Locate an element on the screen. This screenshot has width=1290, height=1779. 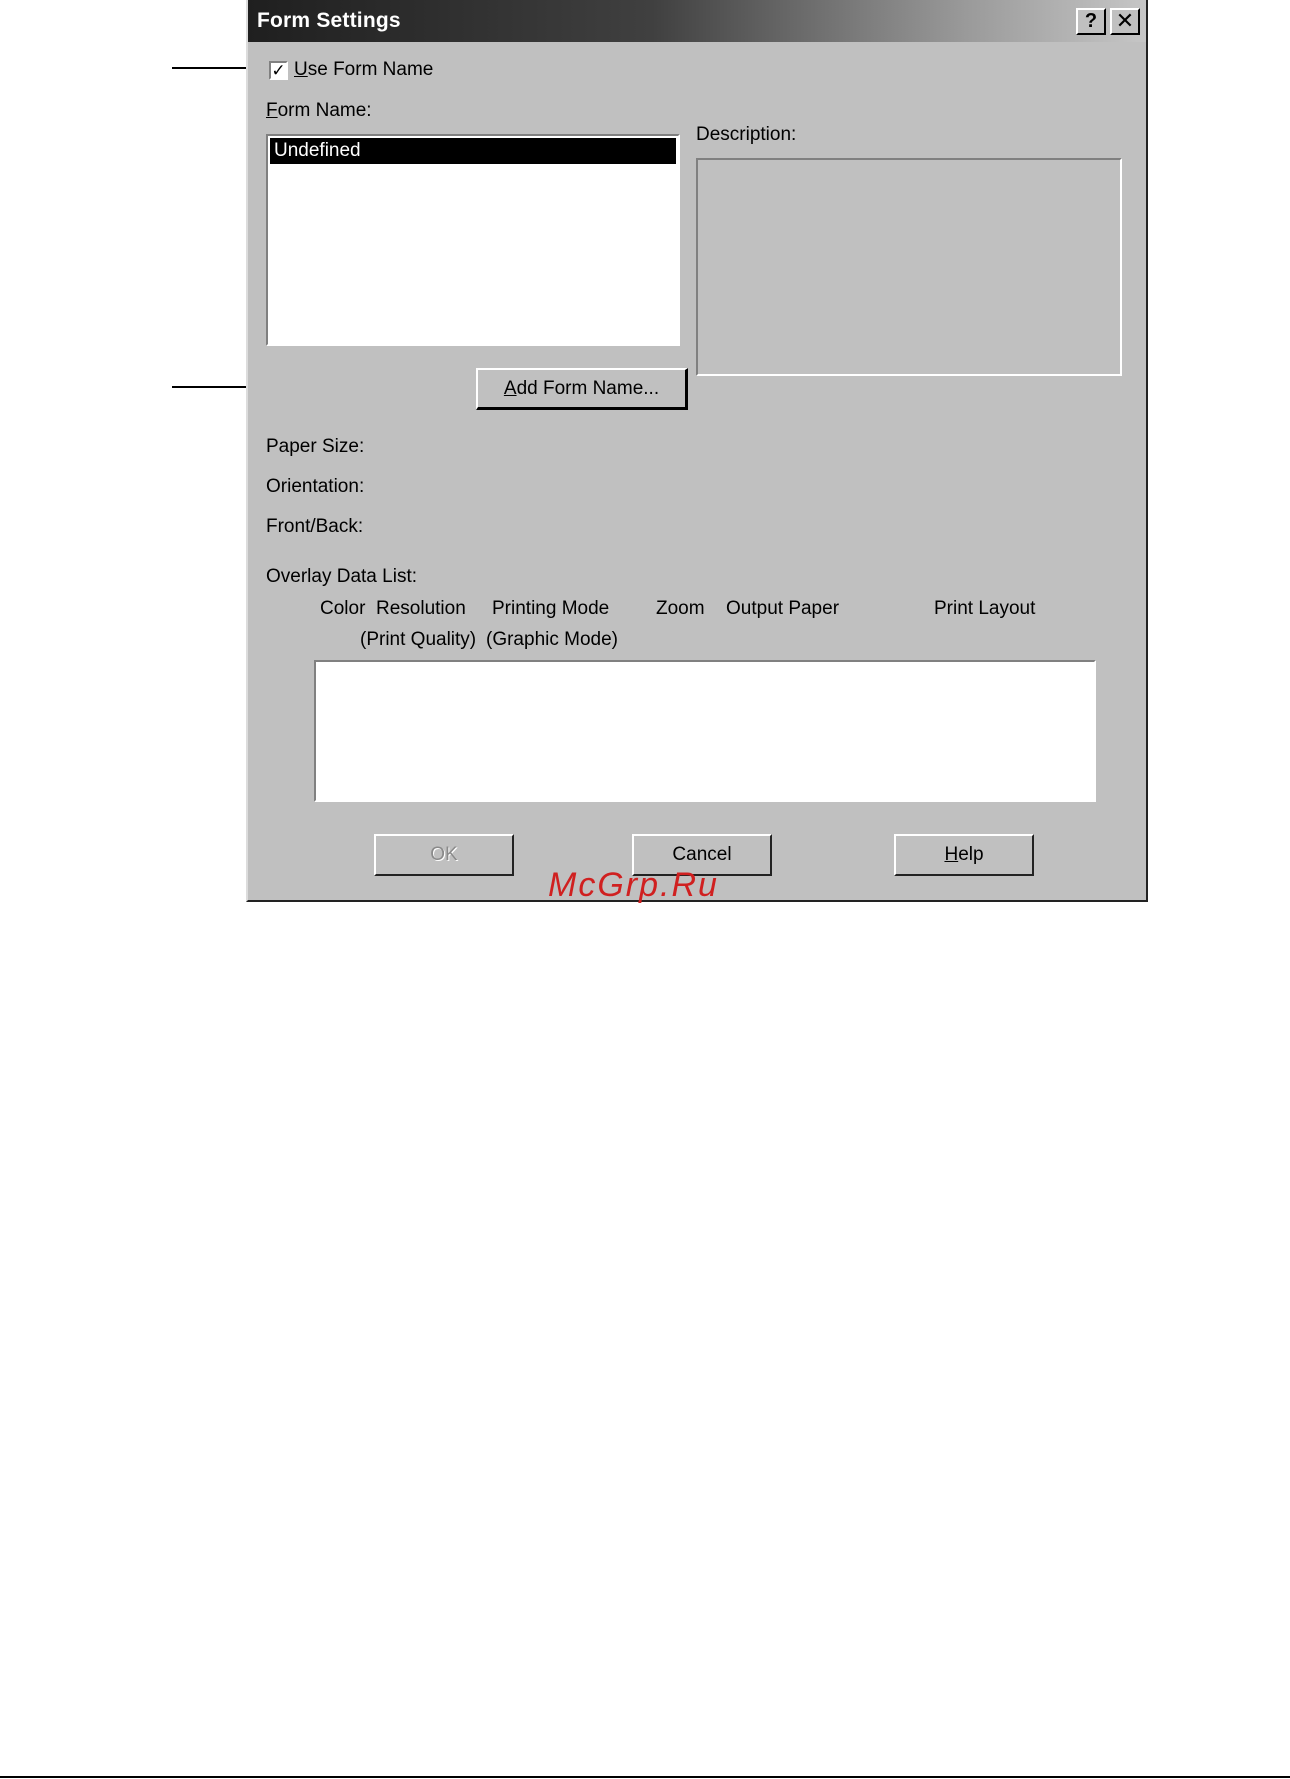
page-bottom-rule is located at coordinates (645, 1777).